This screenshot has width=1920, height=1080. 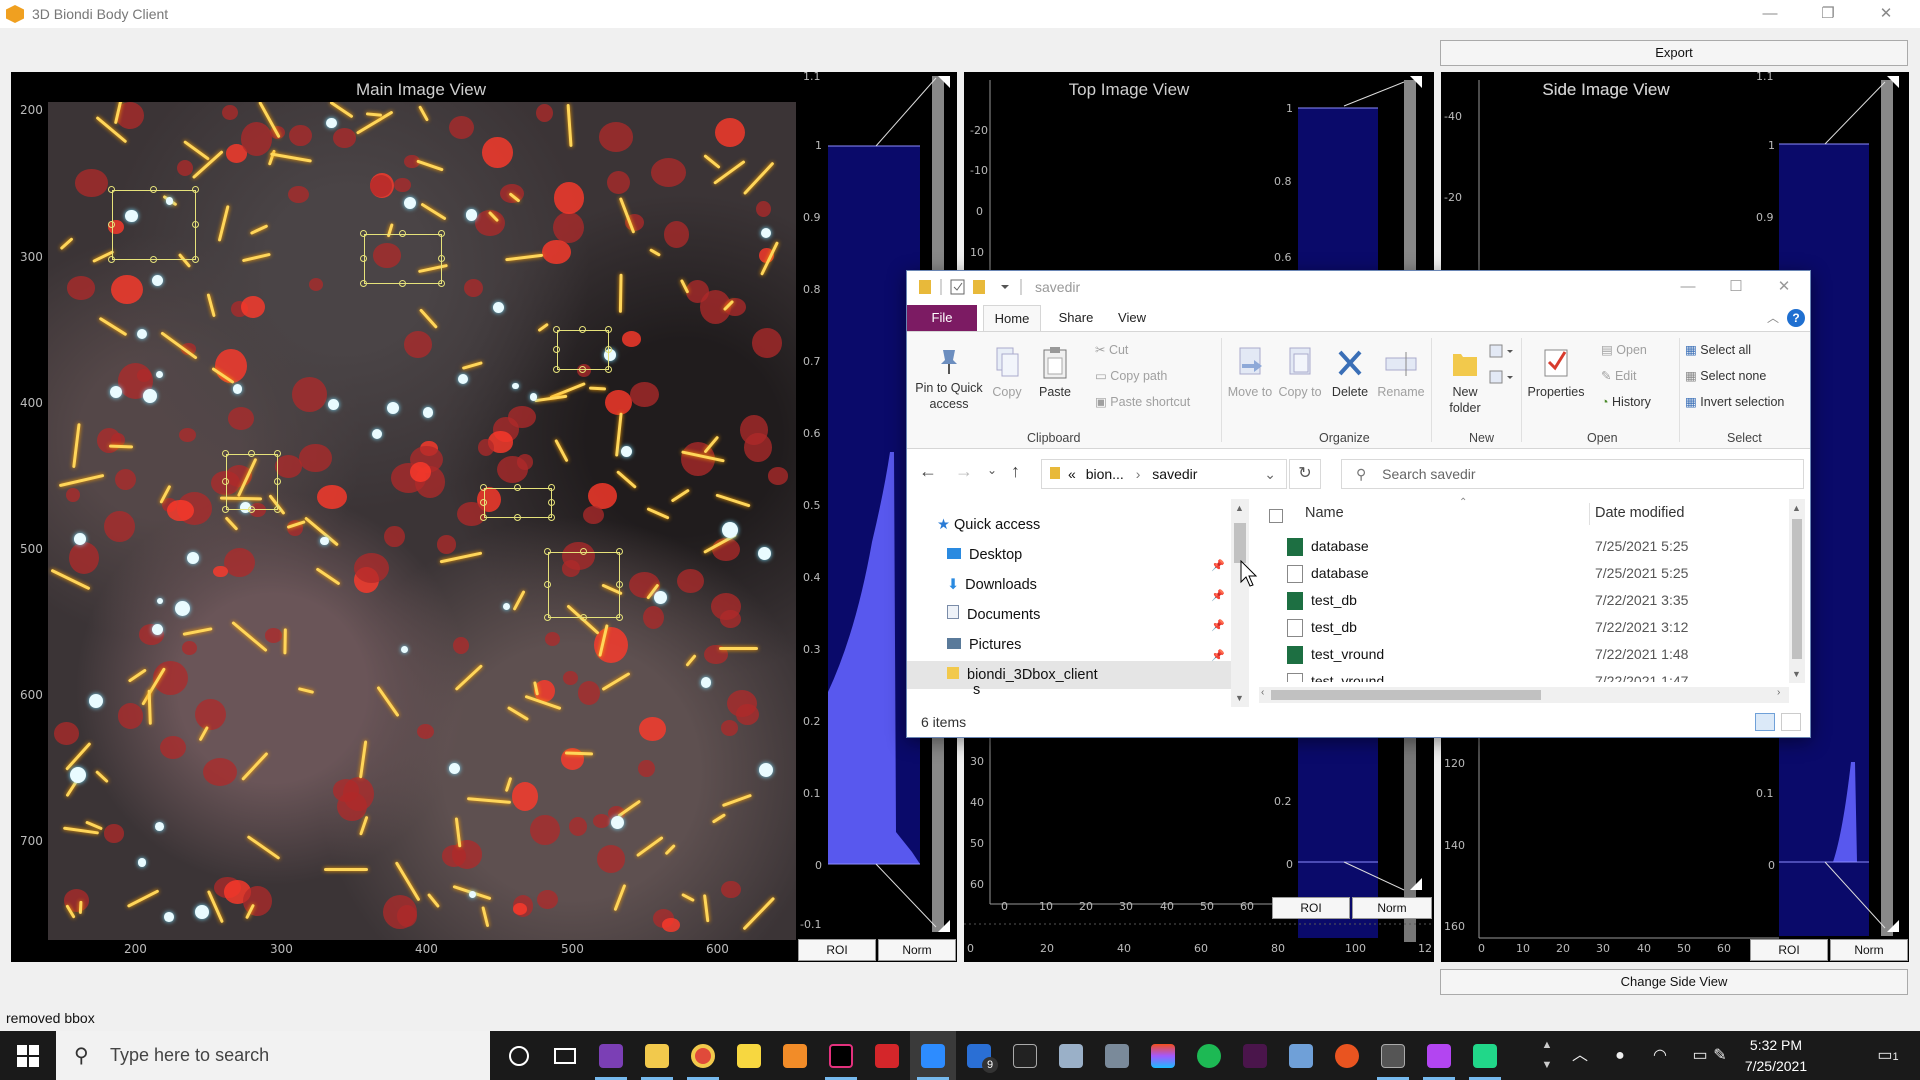 I want to click on copy-path-button: ▭ Copy path, so click(x=1131, y=376).